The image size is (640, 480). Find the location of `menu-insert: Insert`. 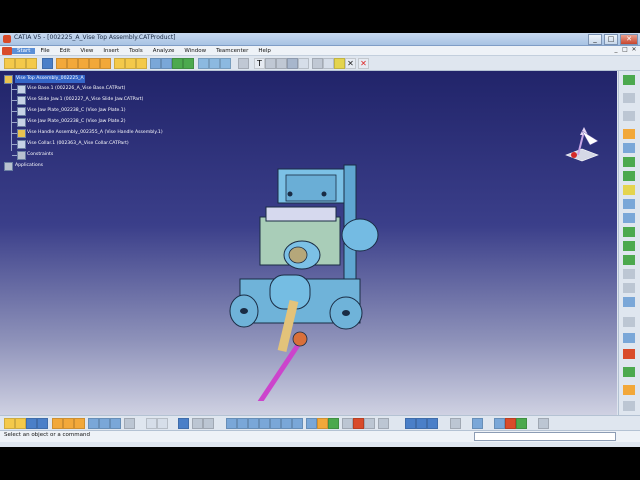

menu-insert: Insert is located at coordinates (111, 51).